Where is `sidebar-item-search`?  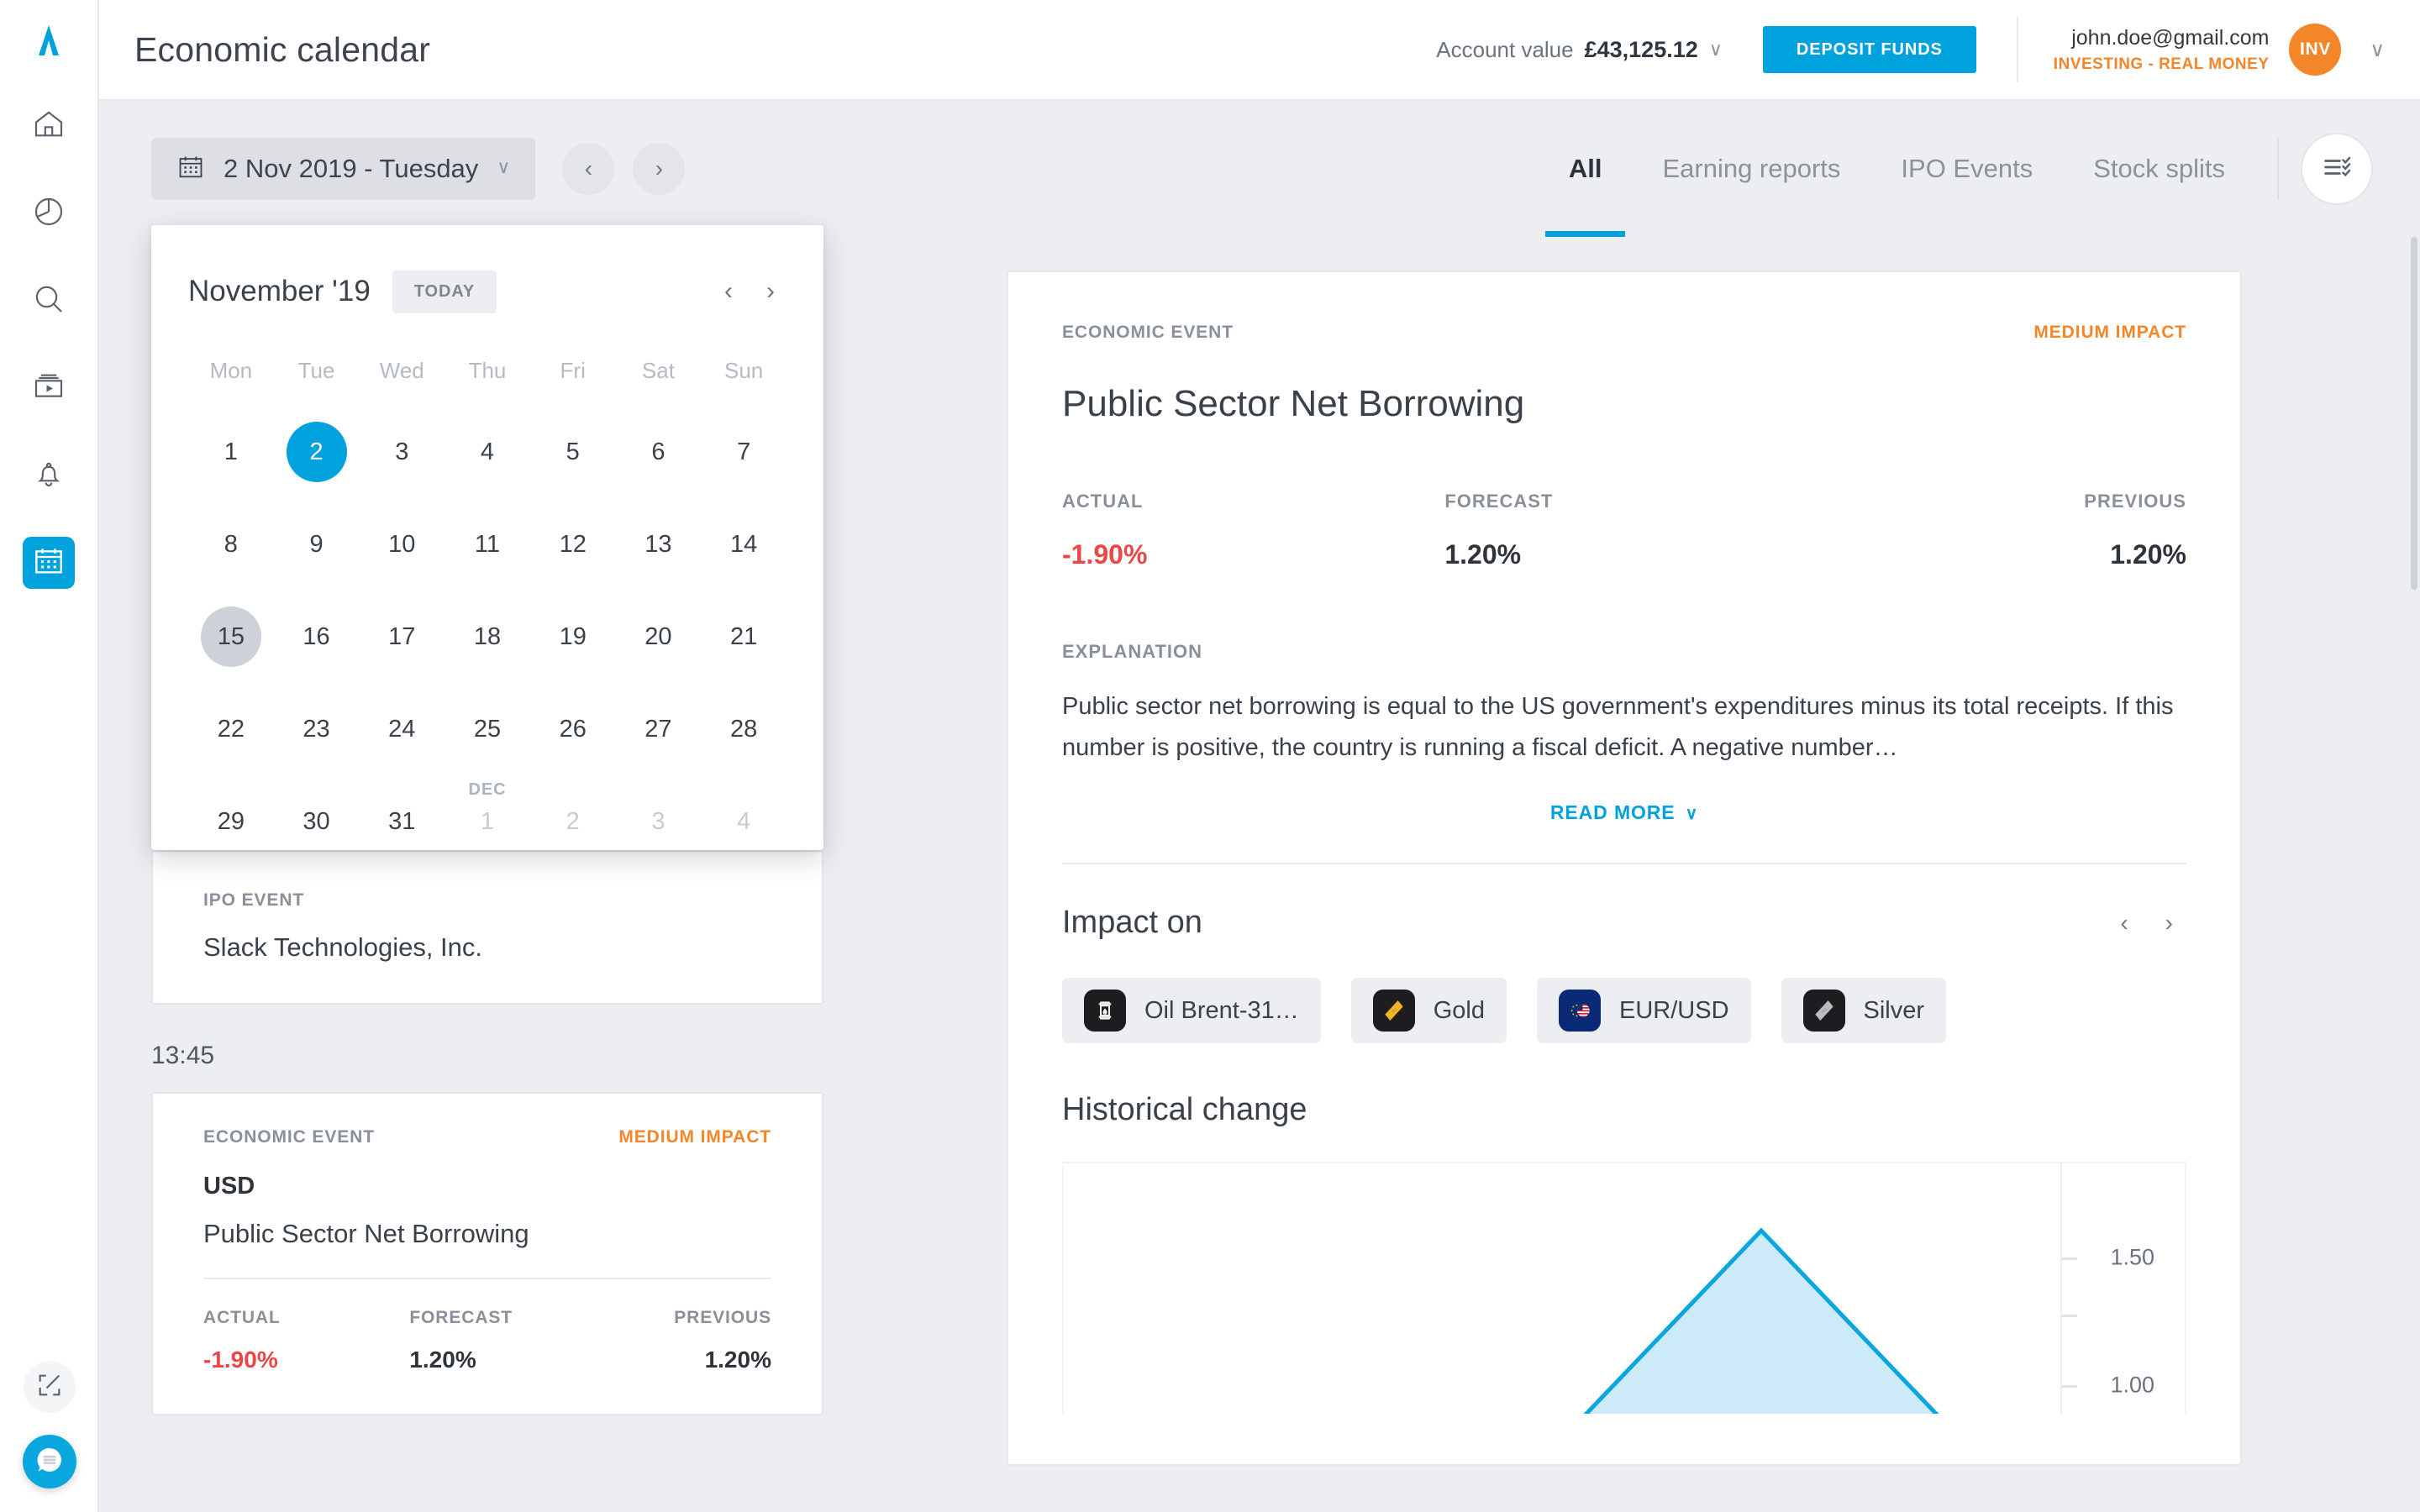
sidebar-item-search is located at coordinates (49, 301).